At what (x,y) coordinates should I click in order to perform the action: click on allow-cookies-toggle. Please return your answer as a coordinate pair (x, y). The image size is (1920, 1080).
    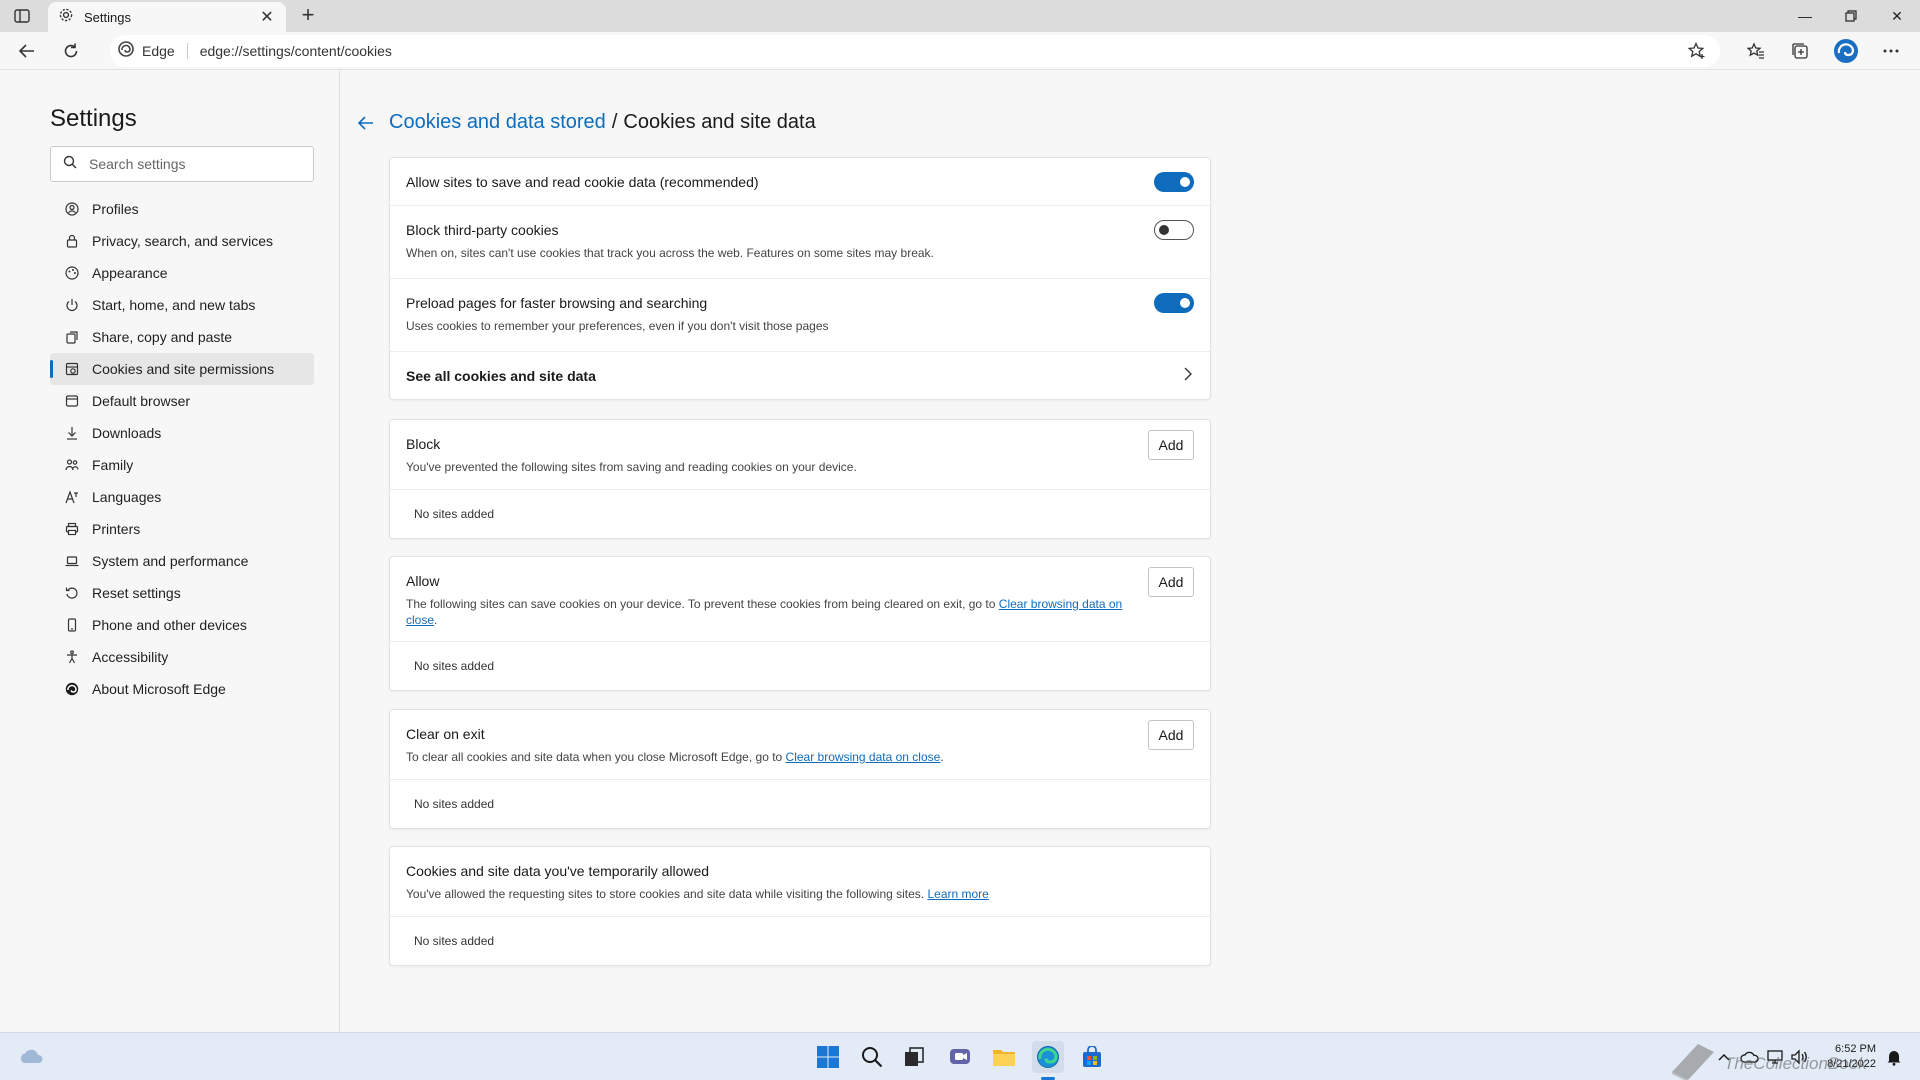
    Looking at the image, I should click on (1174, 182).